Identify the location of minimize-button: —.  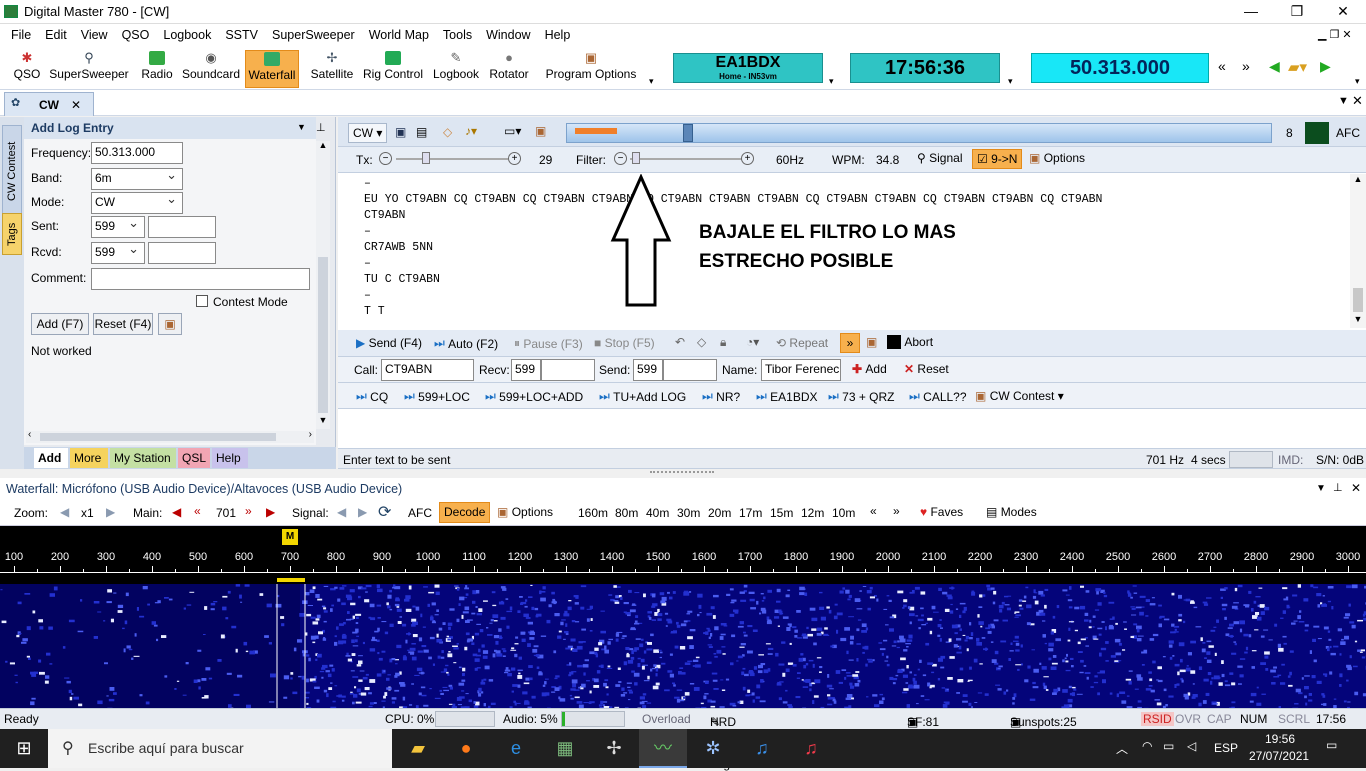
(1251, 12).